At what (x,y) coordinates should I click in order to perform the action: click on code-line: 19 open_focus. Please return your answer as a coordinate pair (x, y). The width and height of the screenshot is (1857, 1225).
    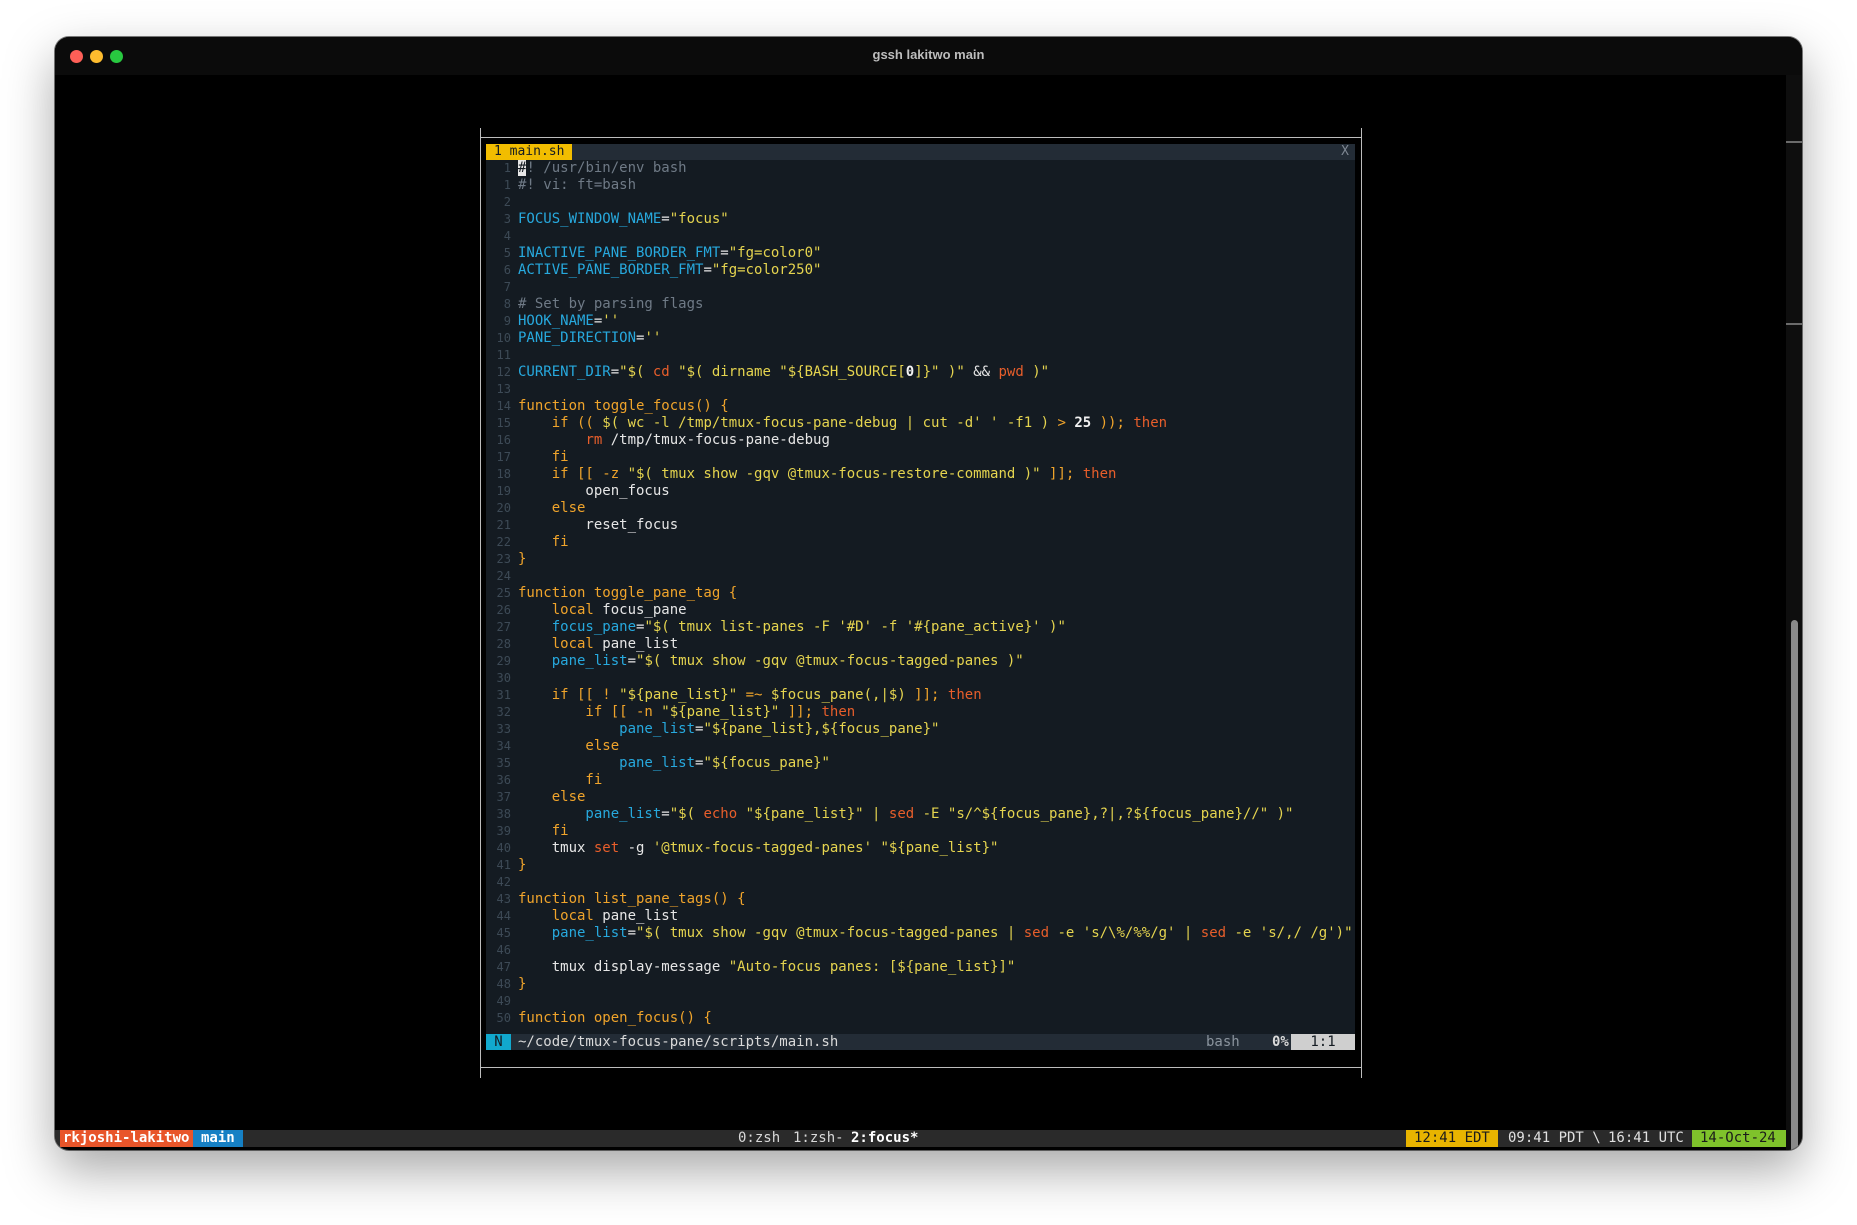
    Looking at the image, I should click on (920, 491).